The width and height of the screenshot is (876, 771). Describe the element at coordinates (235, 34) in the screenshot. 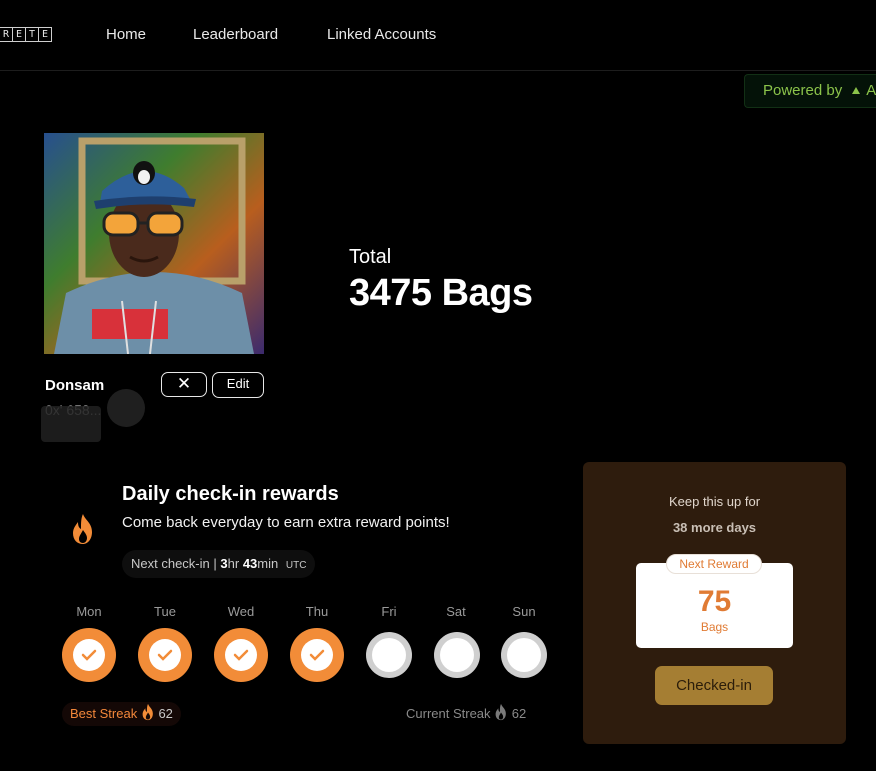

I see `nav-link-leaderboard: Leaderboard` at that location.